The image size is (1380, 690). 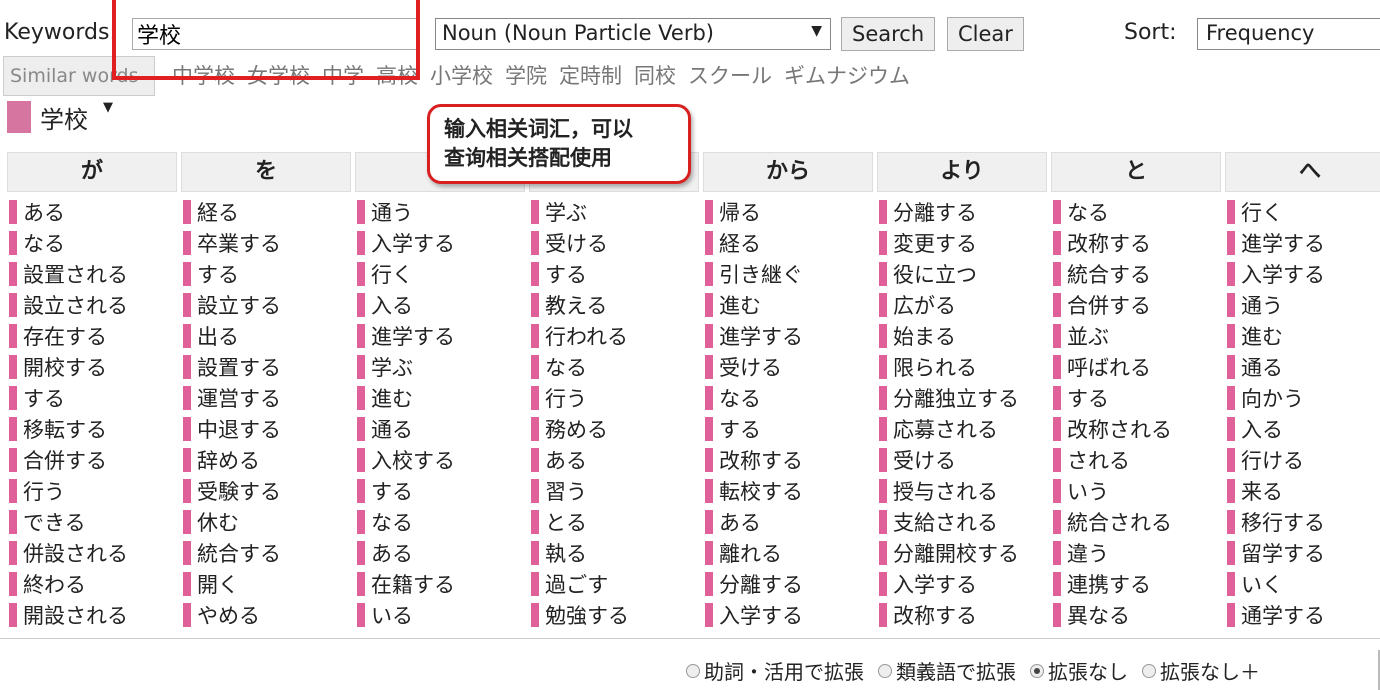 What do you see at coordinates (461, 75) in the screenshot?
I see `similar-word-link: 小学校` at bounding box center [461, 75].